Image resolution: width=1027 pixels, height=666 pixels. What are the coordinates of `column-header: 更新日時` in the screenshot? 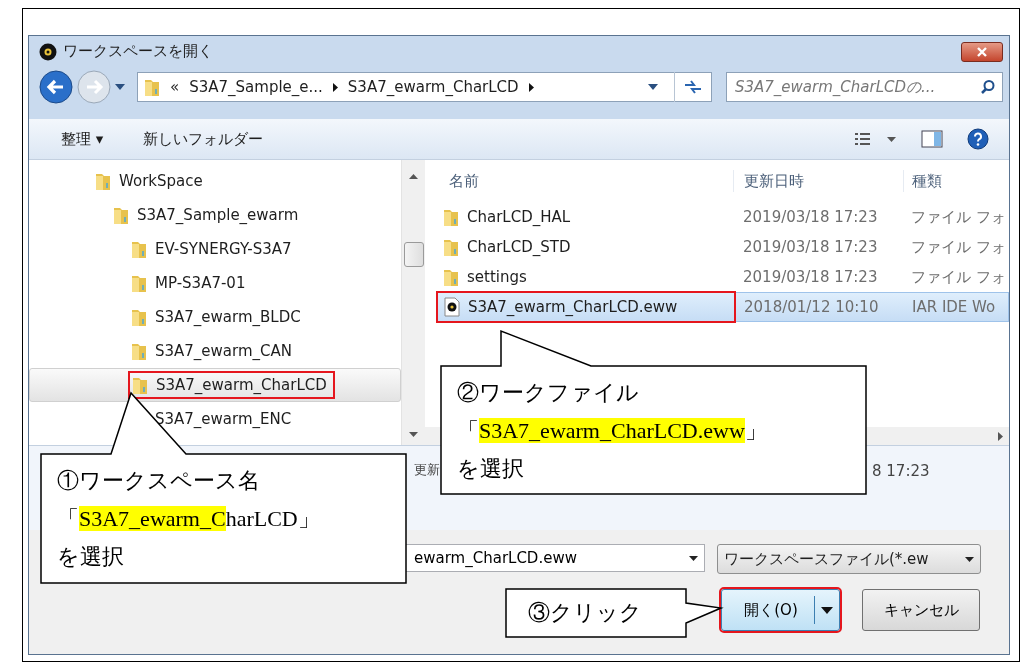 It's located at (818, 181).